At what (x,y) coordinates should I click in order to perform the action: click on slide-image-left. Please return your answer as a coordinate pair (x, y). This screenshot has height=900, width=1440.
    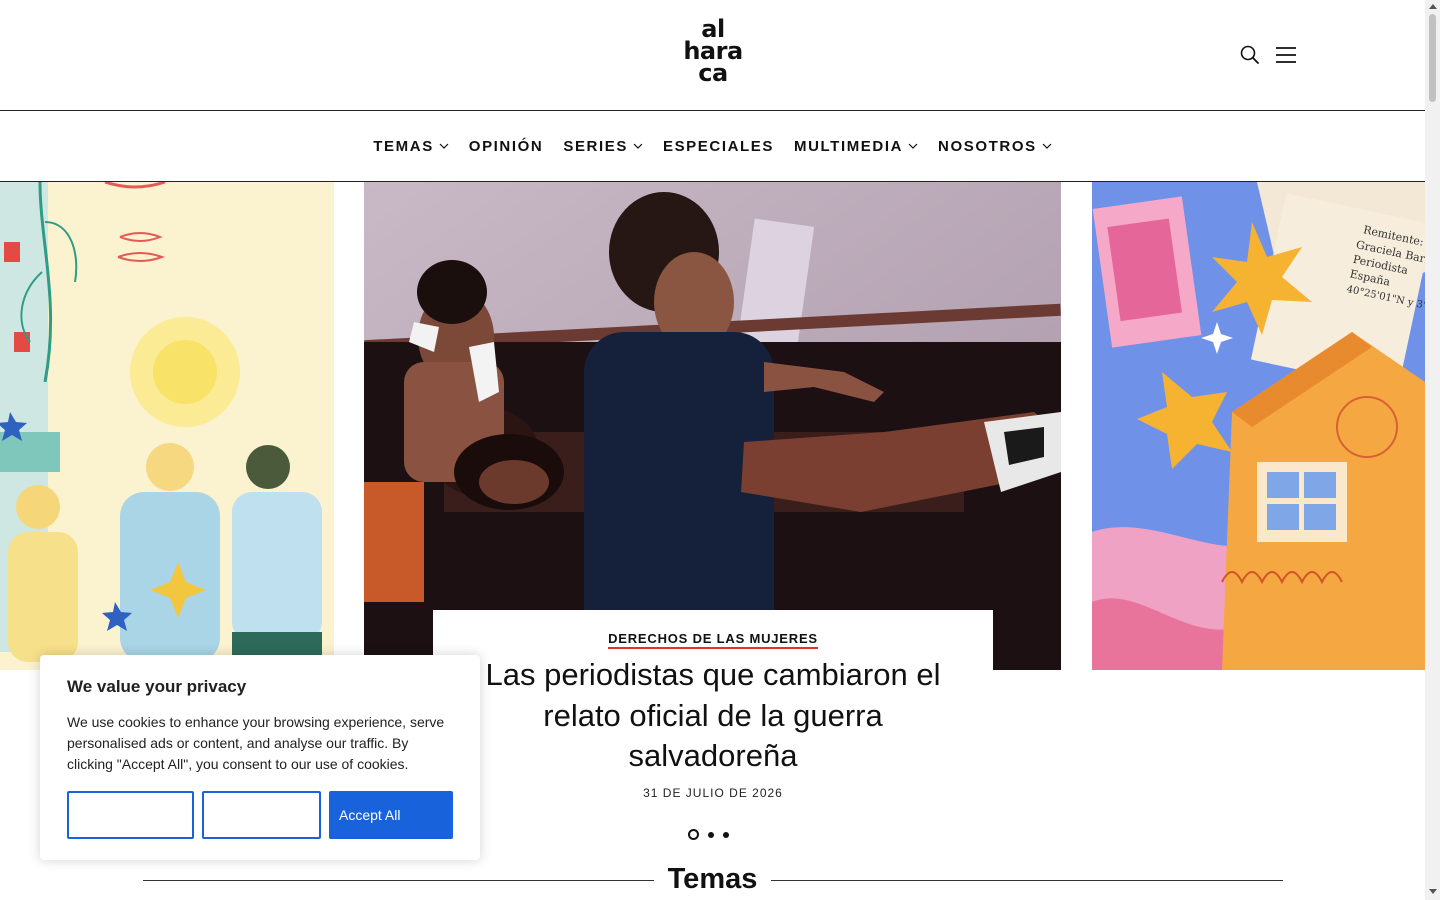
    Looking at the image, I should click on (167, 426).